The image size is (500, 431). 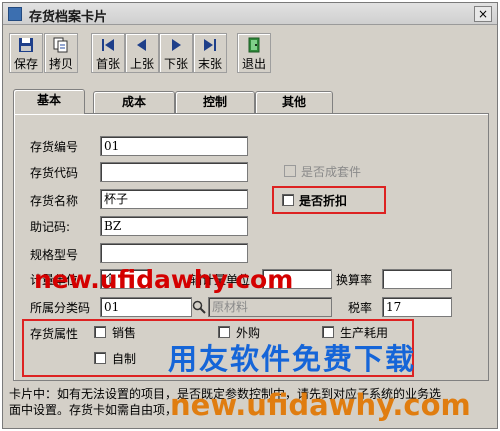 I want to click on tab-strip: 基本 成本 控制 其他, so click(x=248, y=101).